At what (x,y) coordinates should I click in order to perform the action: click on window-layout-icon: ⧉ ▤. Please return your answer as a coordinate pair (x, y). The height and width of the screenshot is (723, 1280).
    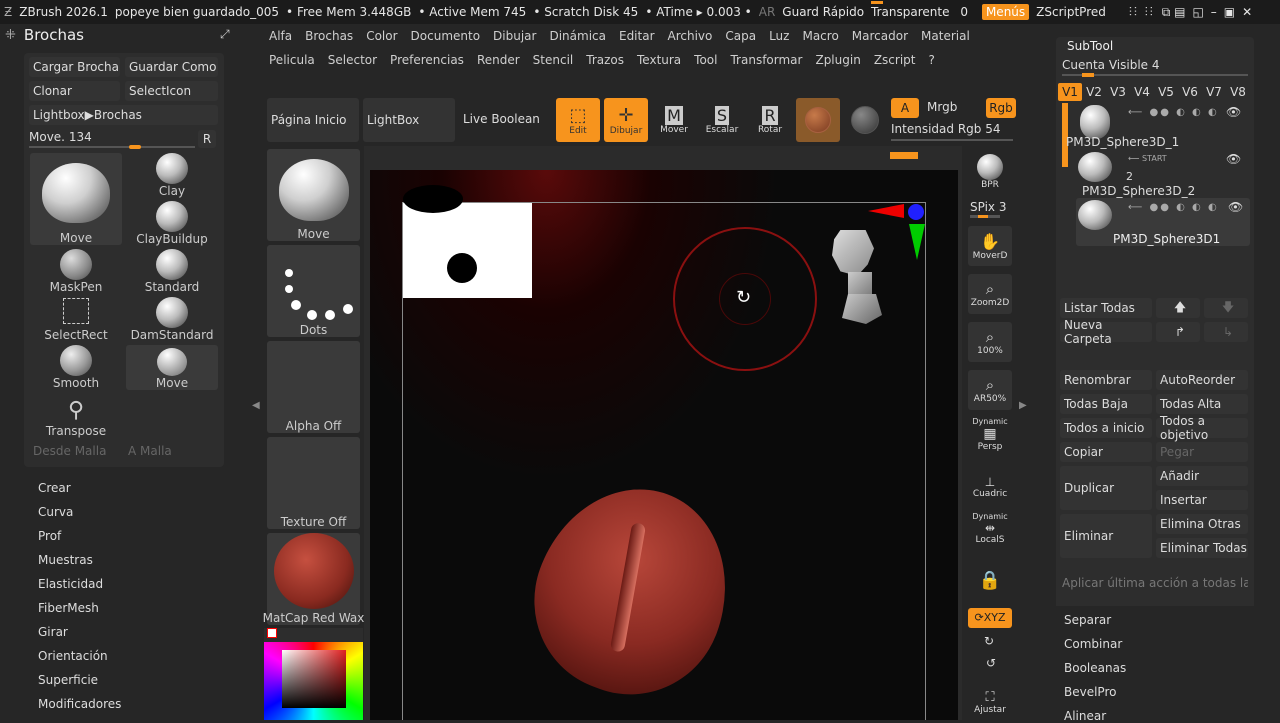
    Looking at the image, I should click on (1174, 12).